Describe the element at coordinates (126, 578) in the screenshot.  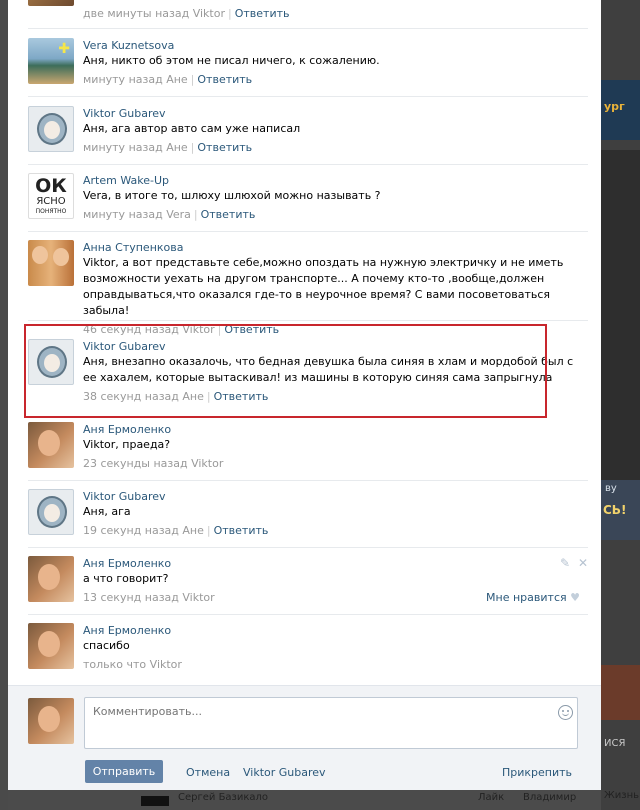
I see `comment-text: а что говорит?` at that location.